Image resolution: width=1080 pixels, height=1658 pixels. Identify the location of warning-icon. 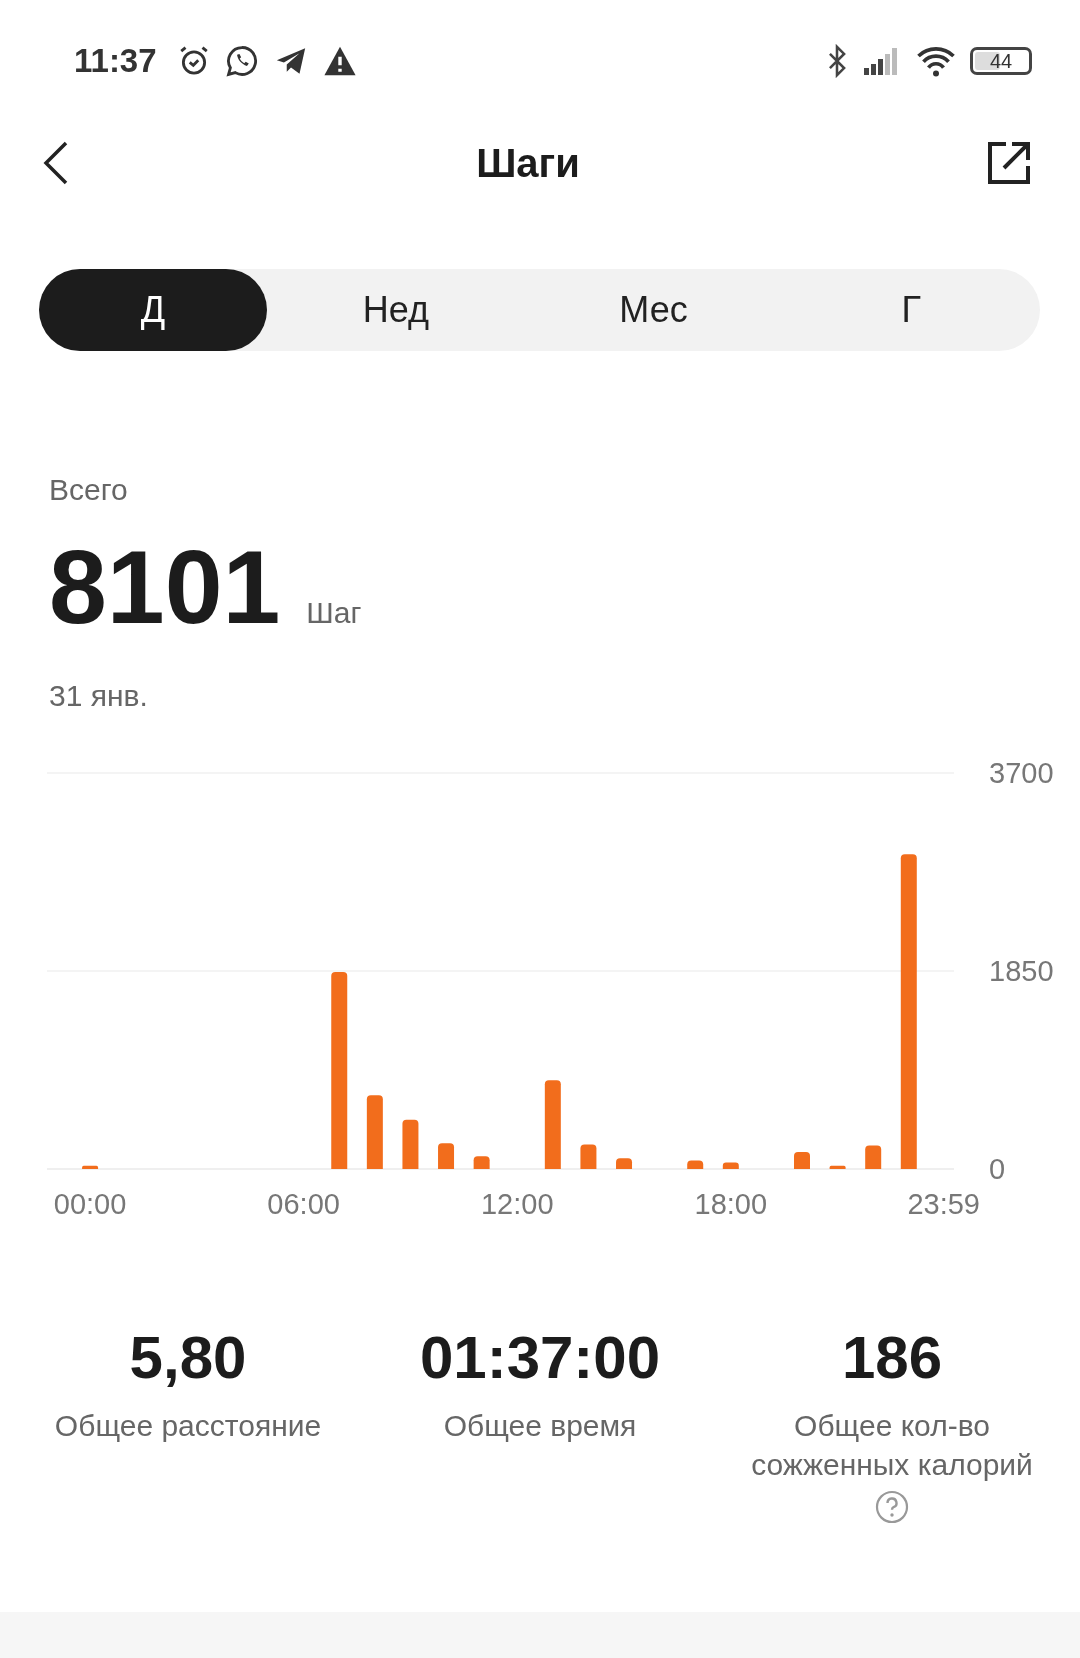
(339, 61).